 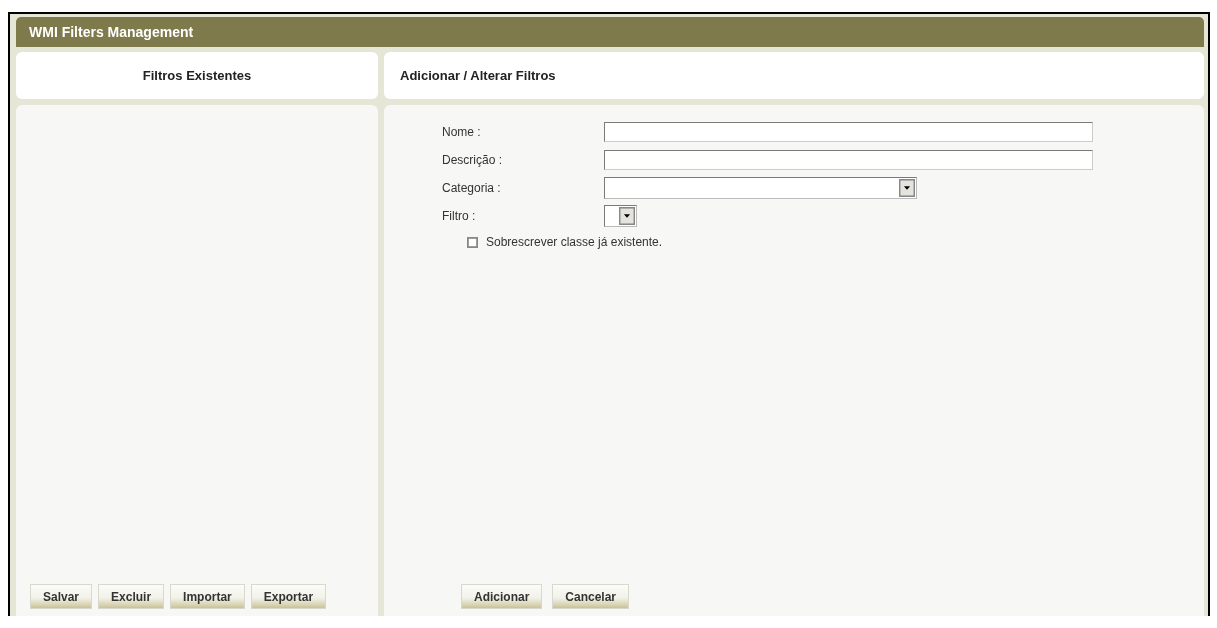 I want to click on field-label: Descrição :, so click(x=473, y=160).